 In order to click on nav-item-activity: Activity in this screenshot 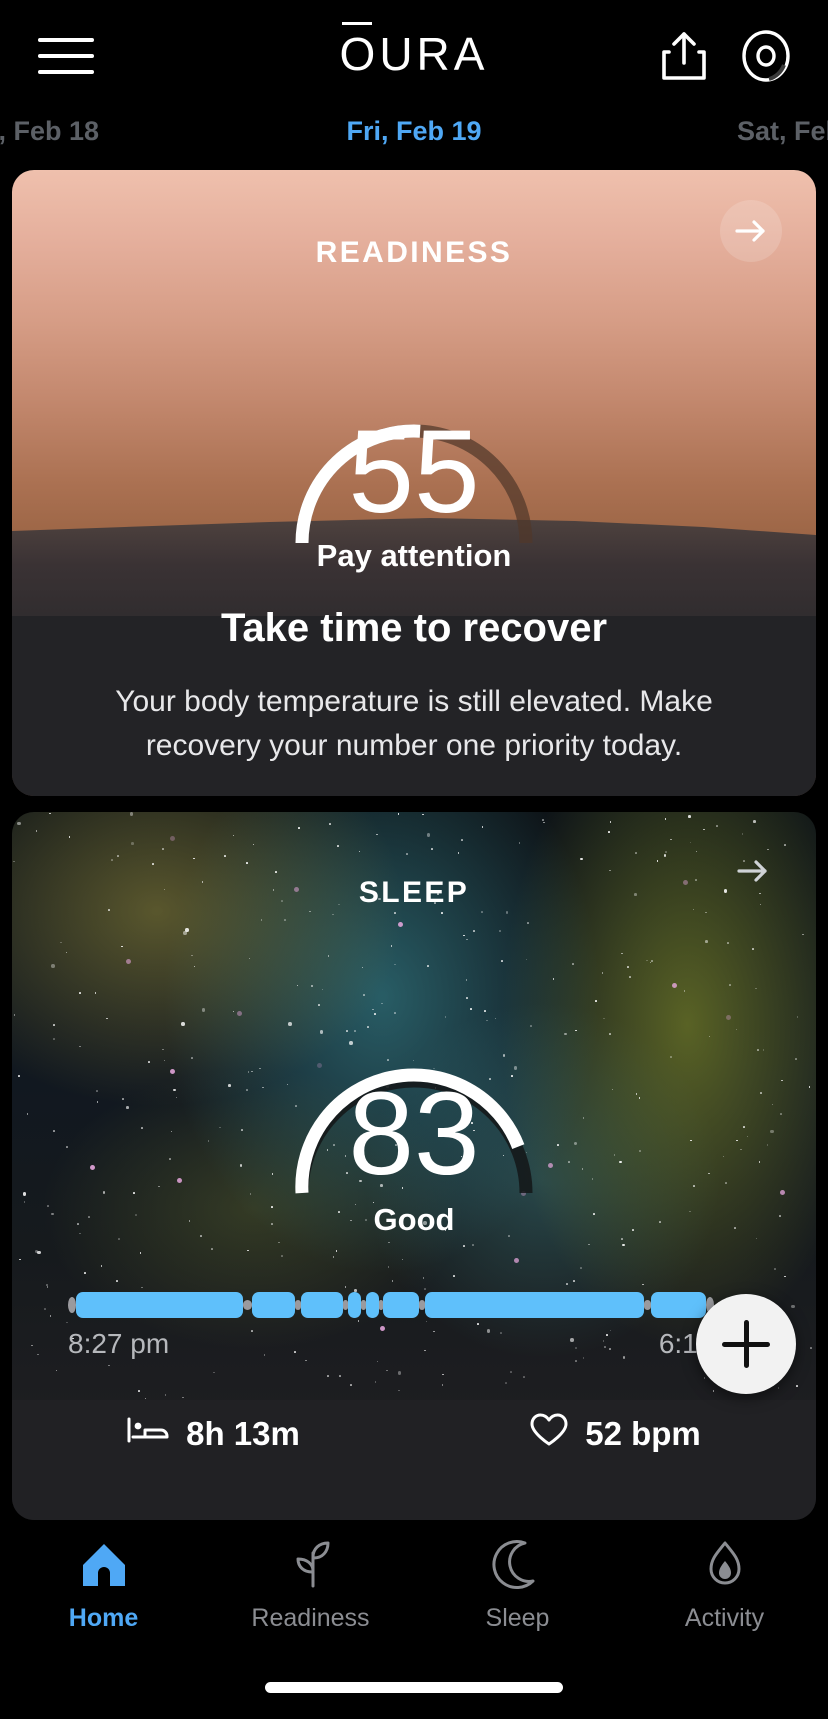, I will do `click(724, 1584)`.